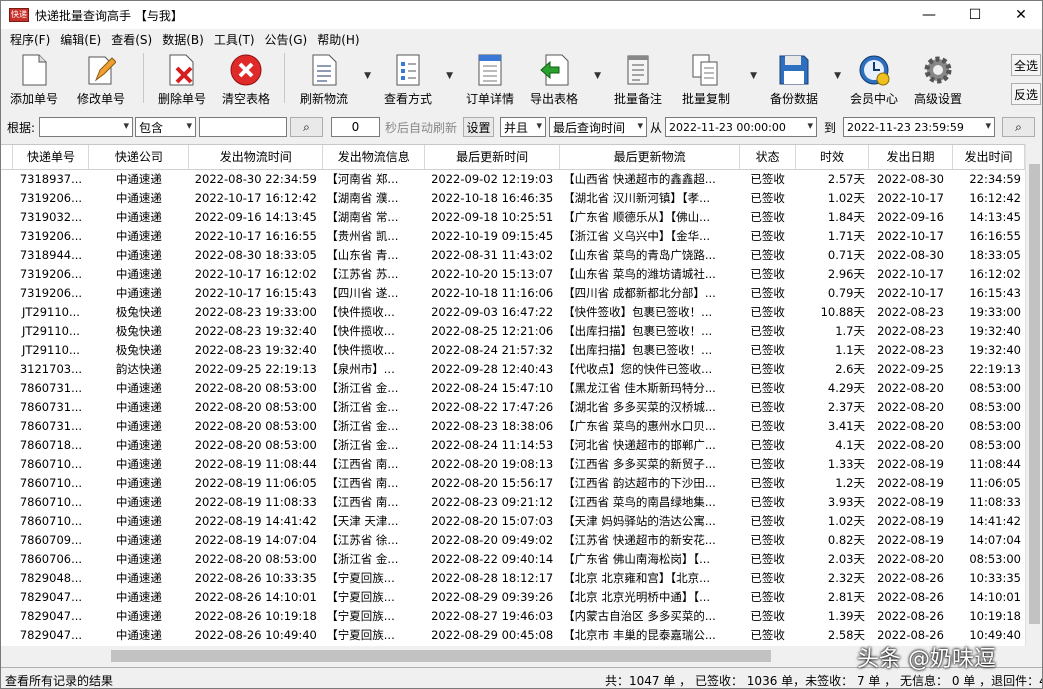 This screenshot has width=1043, height=689. I want to click on search-button: ⌕, so click(306, 127).